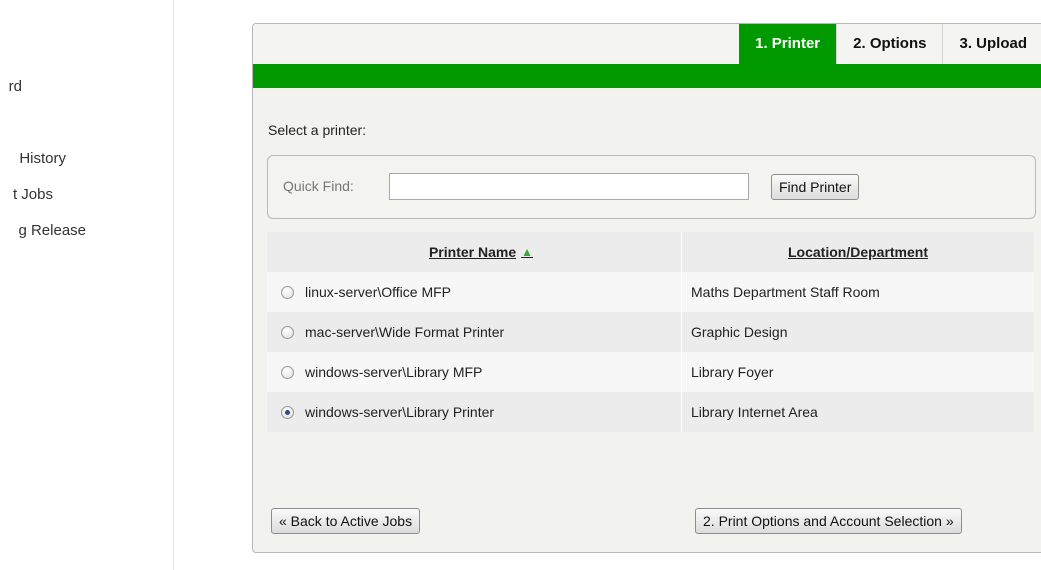 The image size is (1041, 570). I want to click on quick-find-box: Quick Find: Find Printer, so click(651, 187).